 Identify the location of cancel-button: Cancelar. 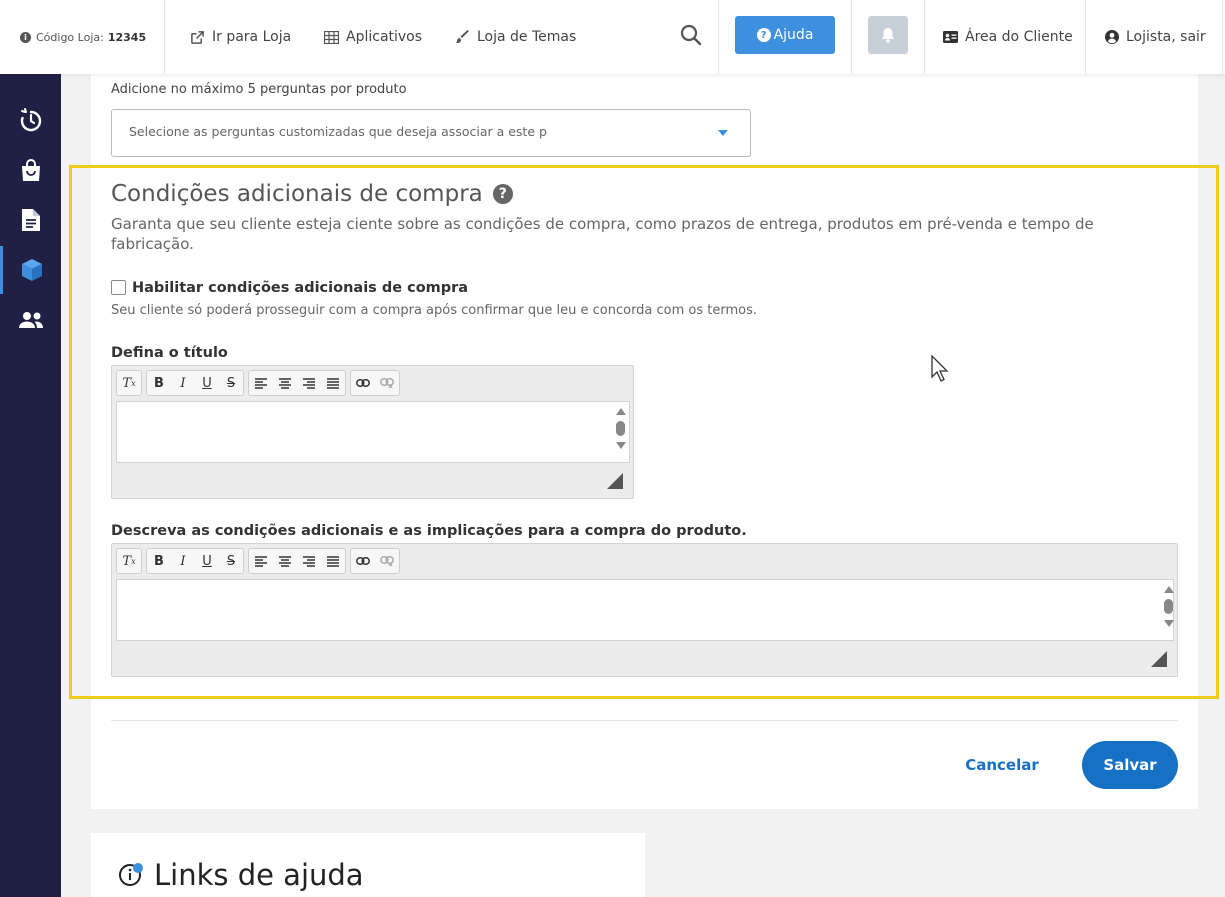
(1002, 765).